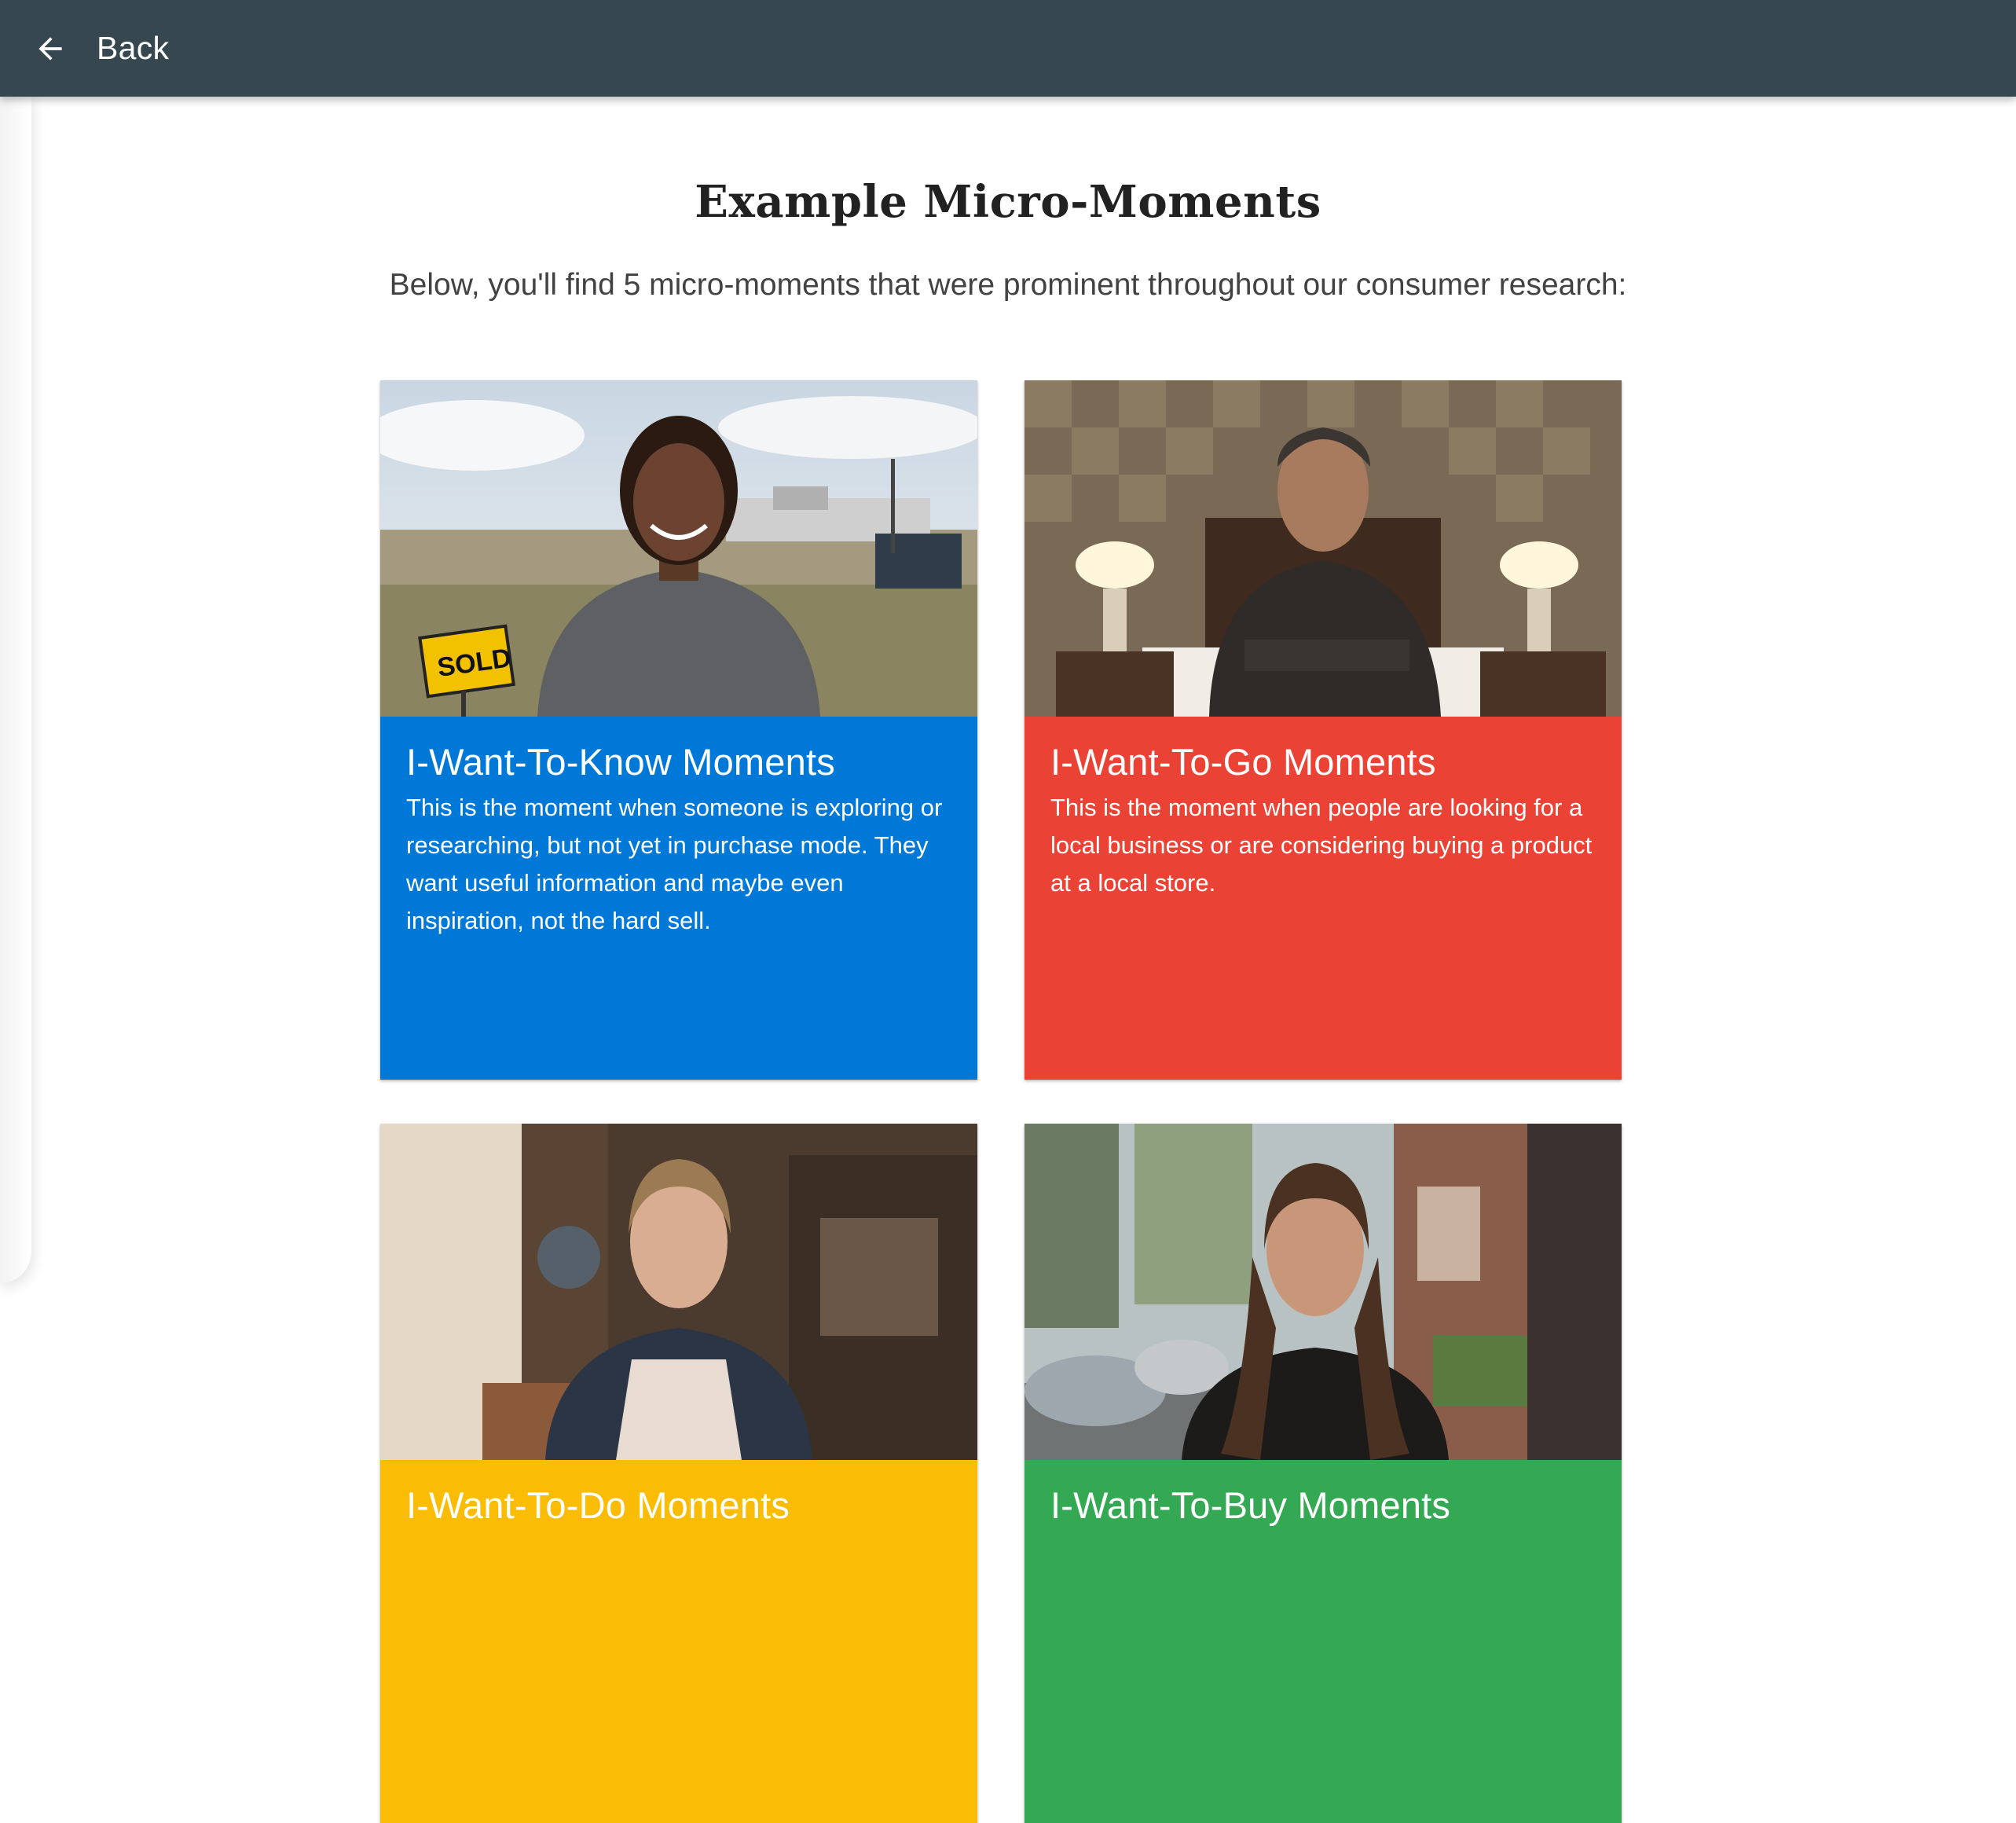 The image size is (2016, 1823). I want to click on card-i-want-to-do: I-Want-To-Do Moments, so click(678, 1473).